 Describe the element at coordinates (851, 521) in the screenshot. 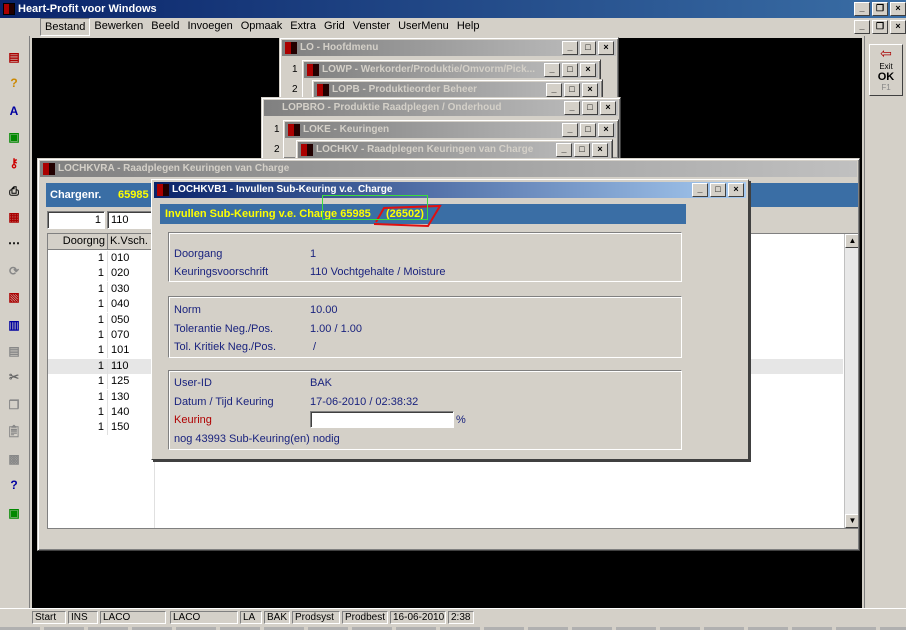

I see `scroll-down-button: ▼` at that location.